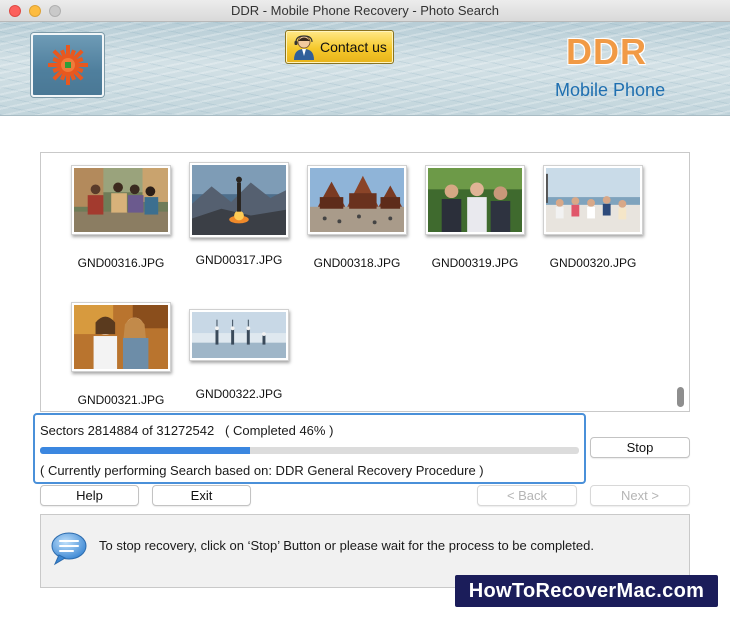 The image size is (730, 617). I want to click on contact-us-label: Contact us, so click(353, 47).